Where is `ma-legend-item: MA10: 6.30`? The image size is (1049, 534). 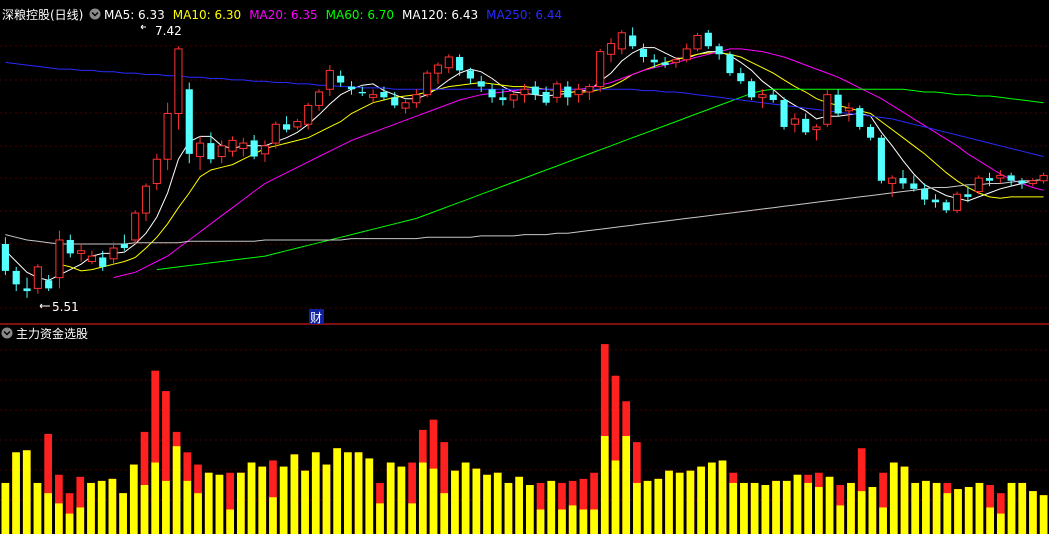
ma-legend-item: MA10: 6.30 is located at coordinates (207, 15).